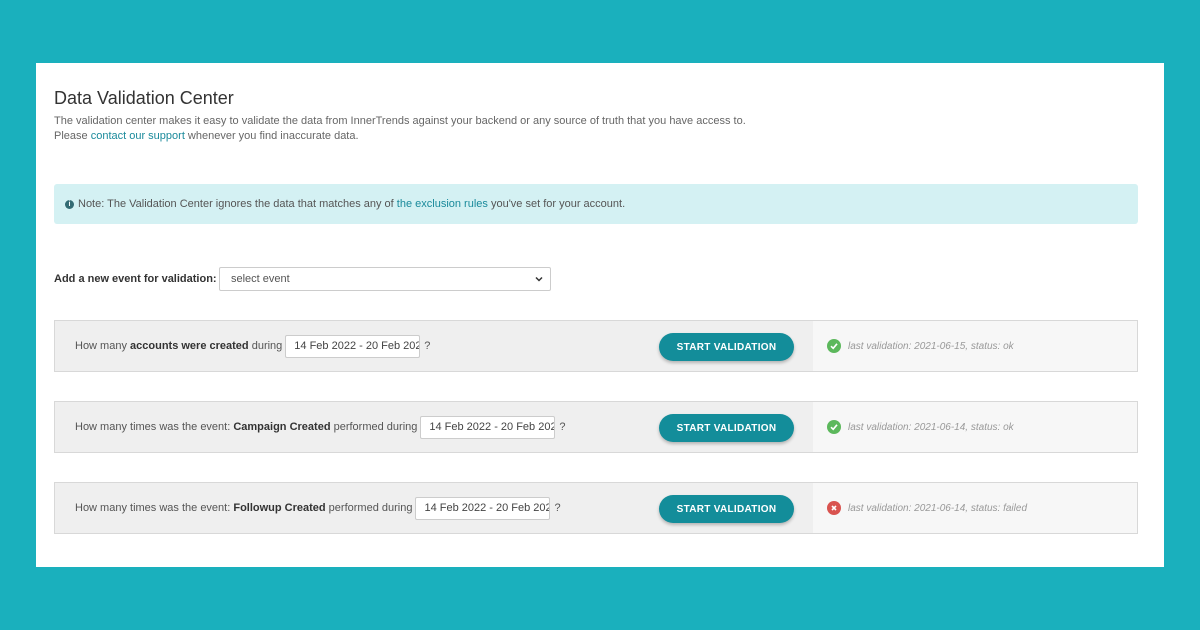 This screenshot has height=630, width=1200. Describe the element at coordinates (931, 427) in the screenshot. I see `validation-status-text: last validation: 2021-06-14, status: ok` at that location.